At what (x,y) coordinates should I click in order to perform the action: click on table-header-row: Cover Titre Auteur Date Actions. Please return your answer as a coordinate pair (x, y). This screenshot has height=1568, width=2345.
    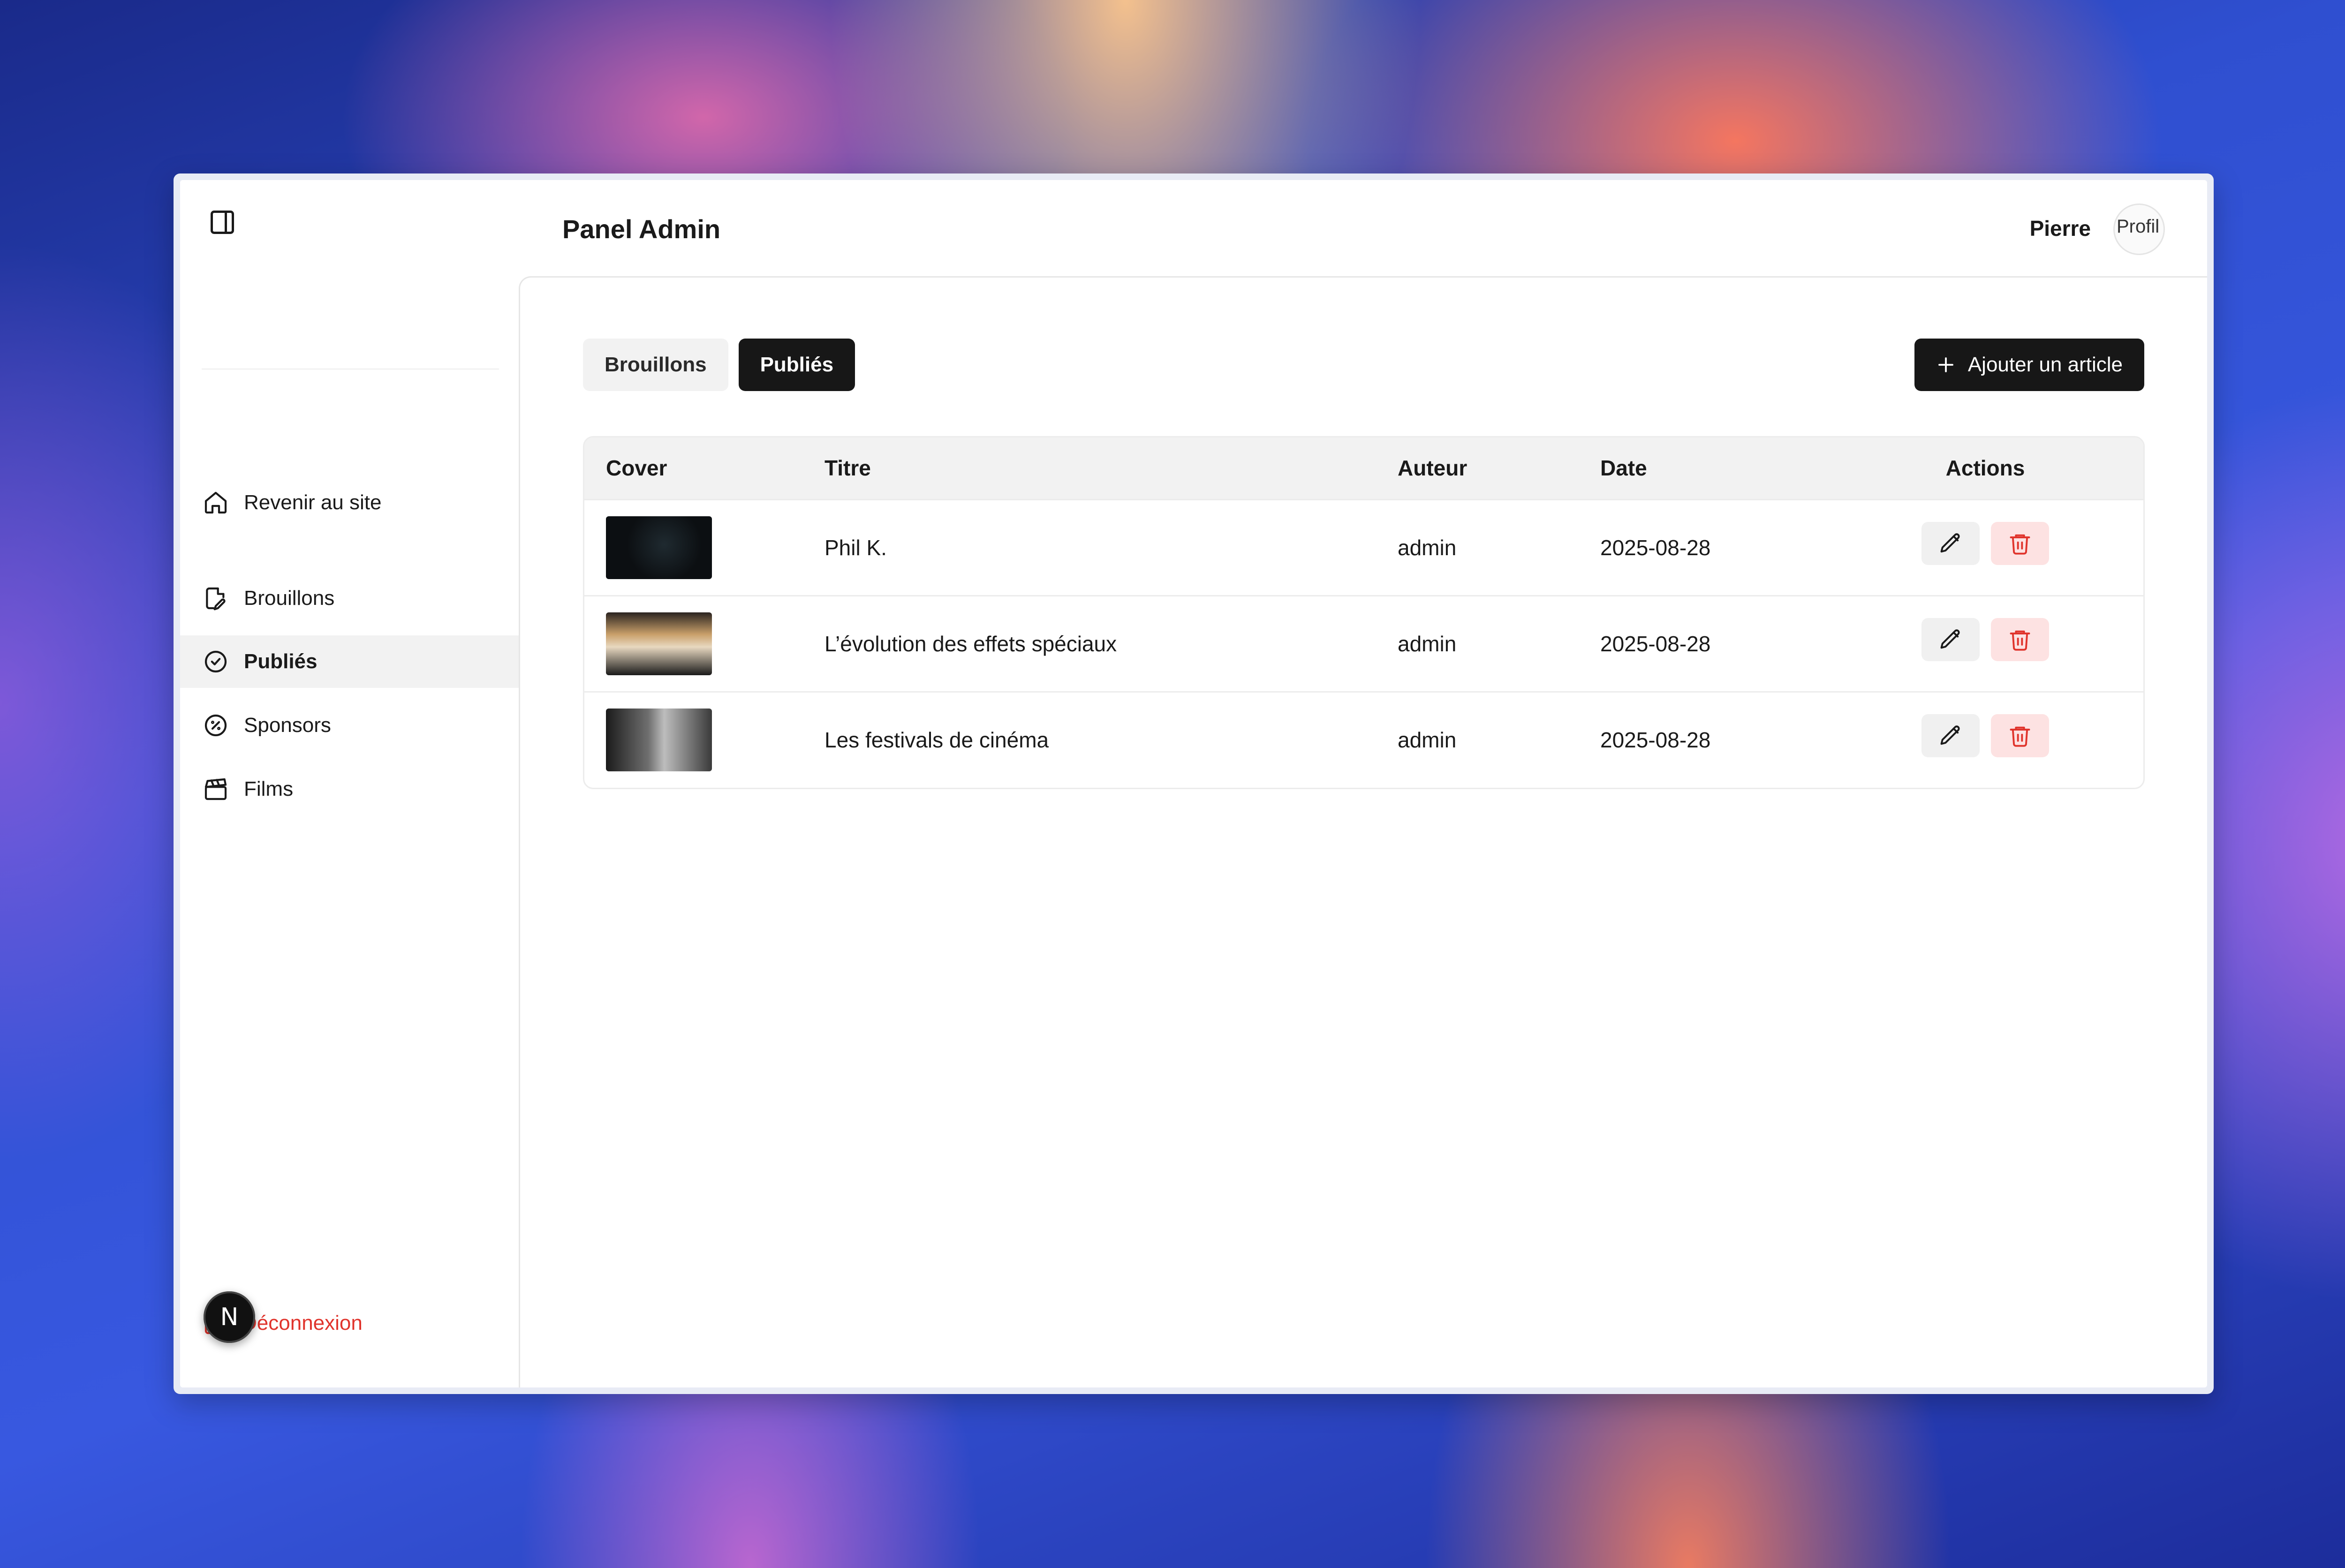
    Looking at the image, I should click on (1363, 468).